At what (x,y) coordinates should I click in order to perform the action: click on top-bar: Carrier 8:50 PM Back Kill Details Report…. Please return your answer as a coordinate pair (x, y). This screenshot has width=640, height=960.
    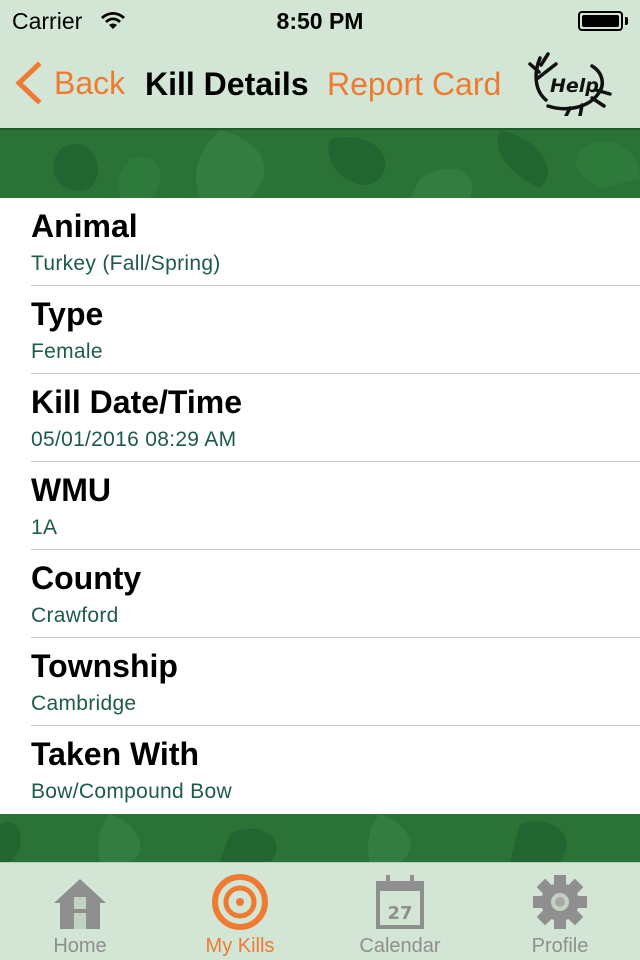
    Looking at the image, I should click on (320, 64).